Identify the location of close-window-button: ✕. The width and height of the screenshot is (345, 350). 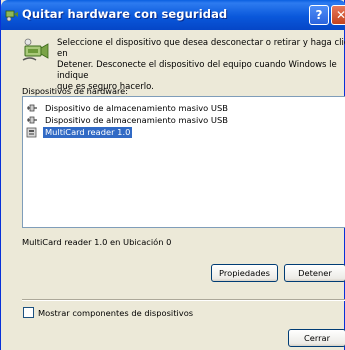
(338, 15).